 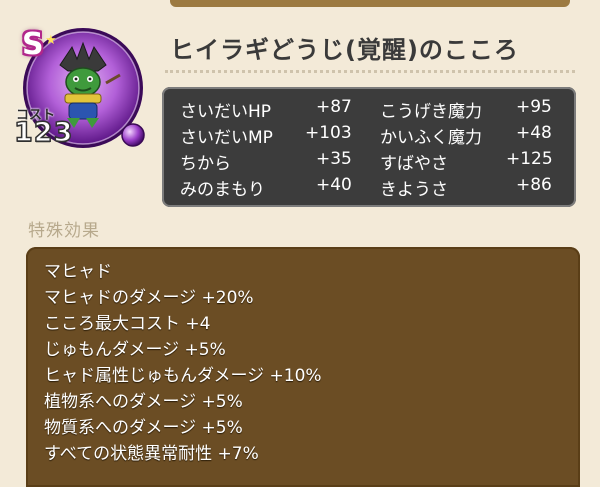 I want to click on stat-label: こうげき魔力, so click(x=431, y=112).